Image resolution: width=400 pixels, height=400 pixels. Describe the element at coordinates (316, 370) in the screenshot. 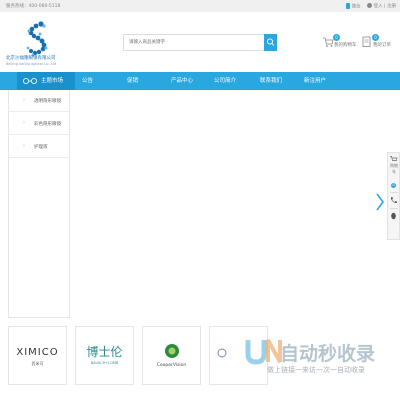

I see `watermark-subtitle: 做上链接一来访一次一自动收录` at that location.